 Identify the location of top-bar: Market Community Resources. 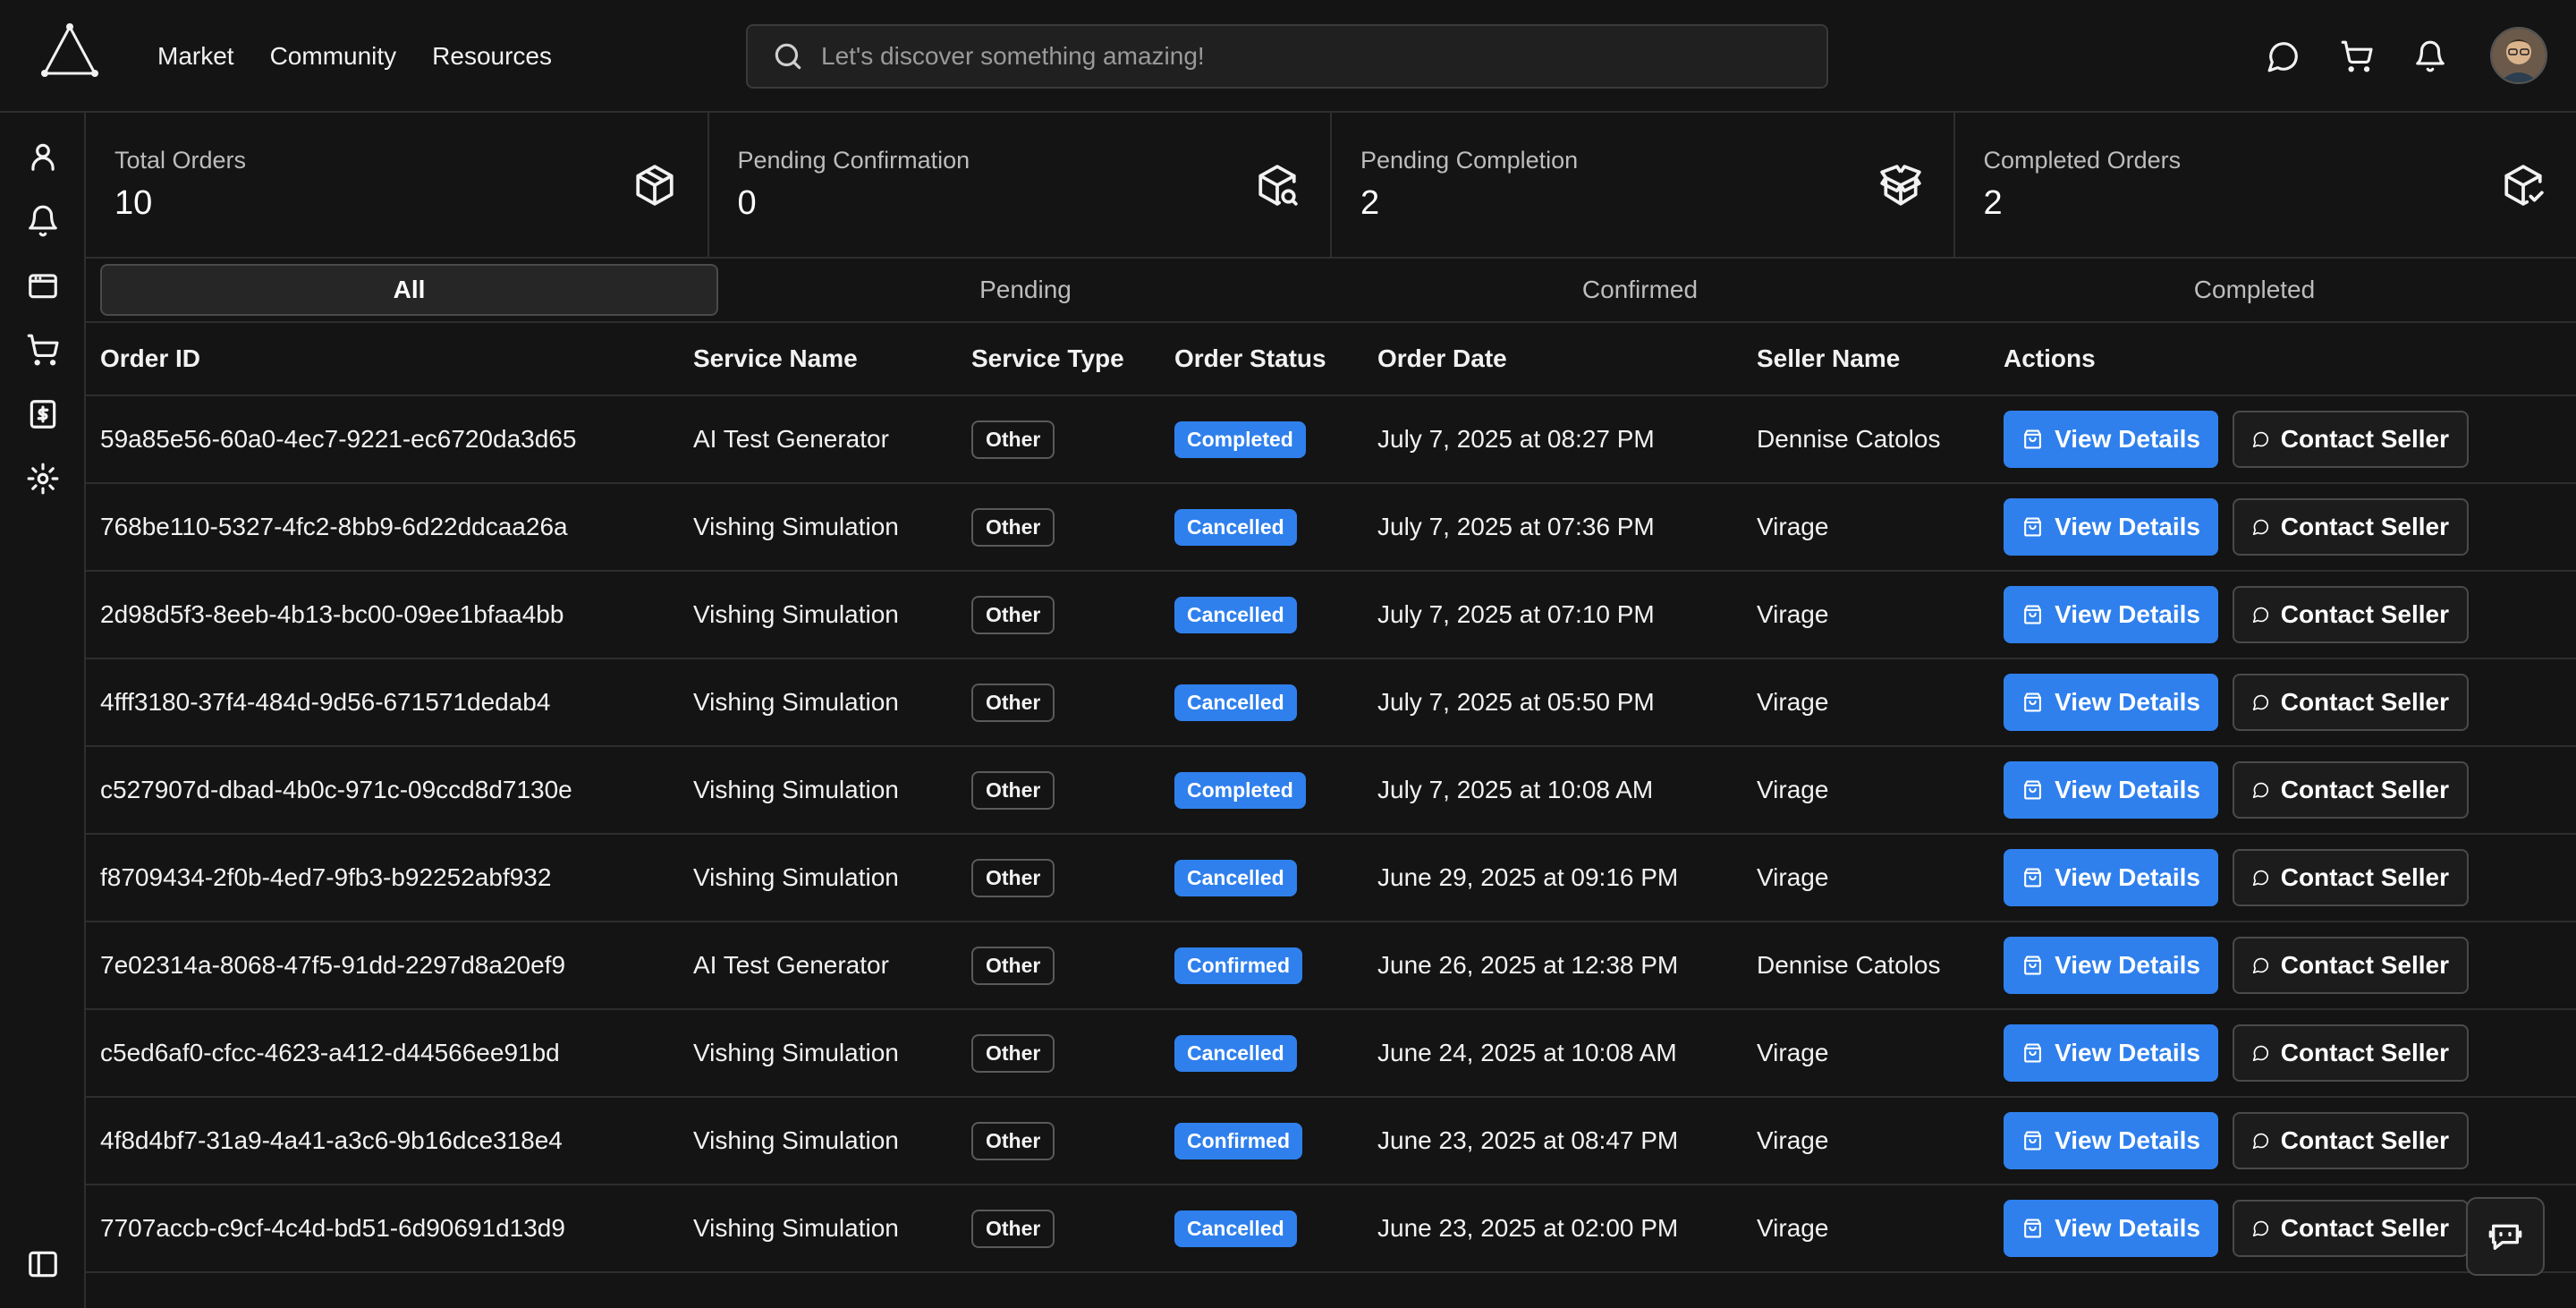
(1288, 57).